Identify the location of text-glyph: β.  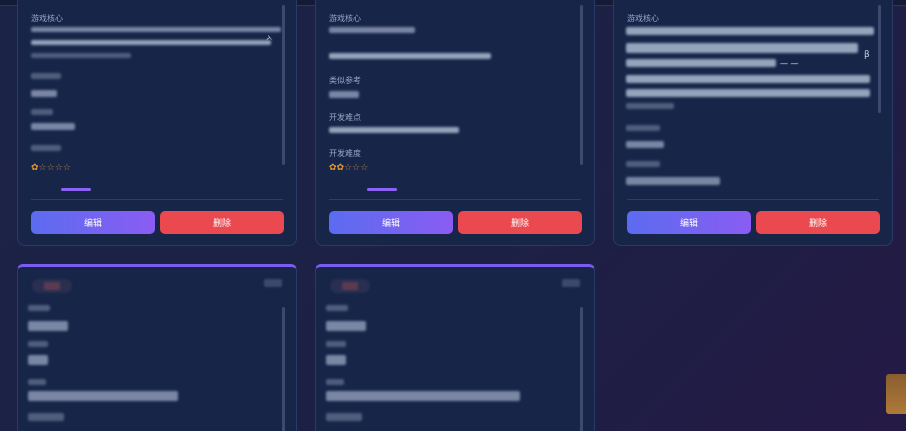
(867, 55).